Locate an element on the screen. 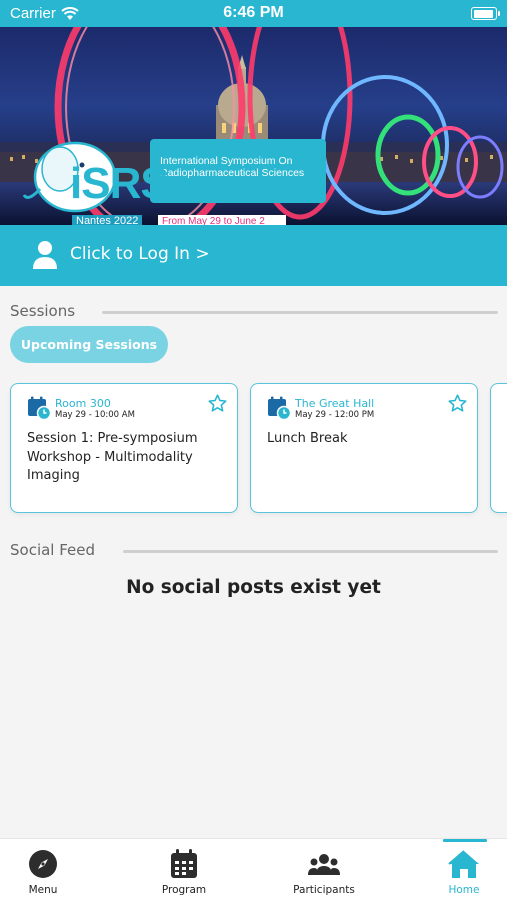  active-tab-indicator is located at coordinates (465, 840).